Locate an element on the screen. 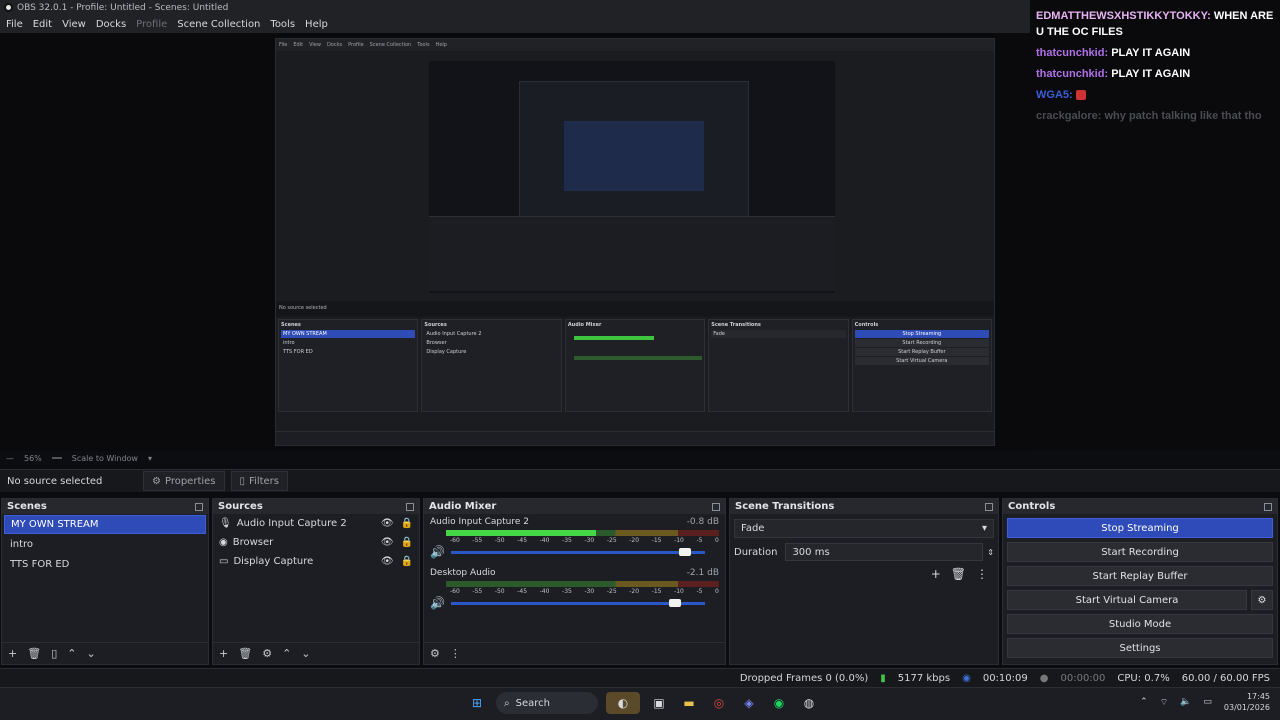 This screenshot has width=1280, height=720. mini-scene-item: MY OWN STREAM is located at coordinates (348, 334).